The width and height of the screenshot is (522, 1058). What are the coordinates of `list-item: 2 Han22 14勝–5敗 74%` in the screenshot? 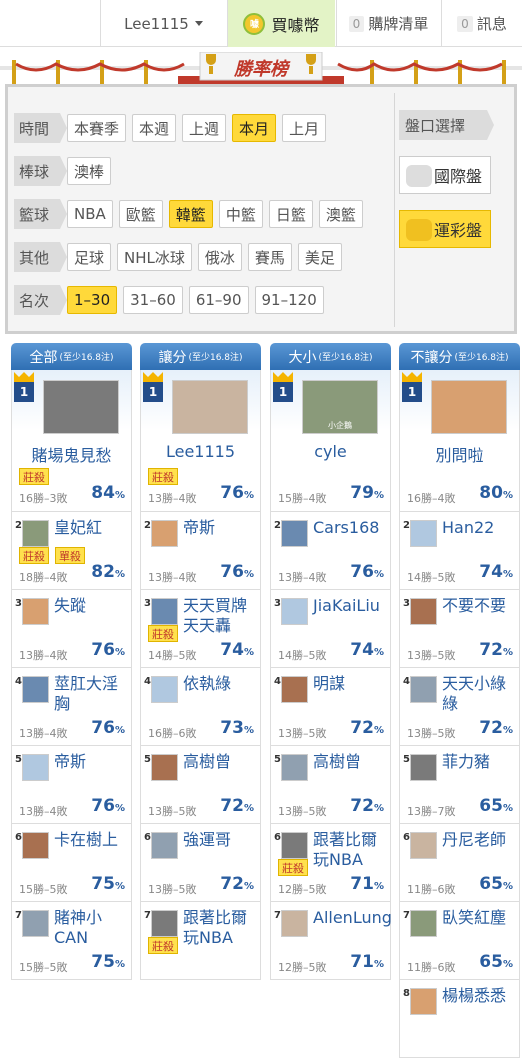 It's located at (459, 551).